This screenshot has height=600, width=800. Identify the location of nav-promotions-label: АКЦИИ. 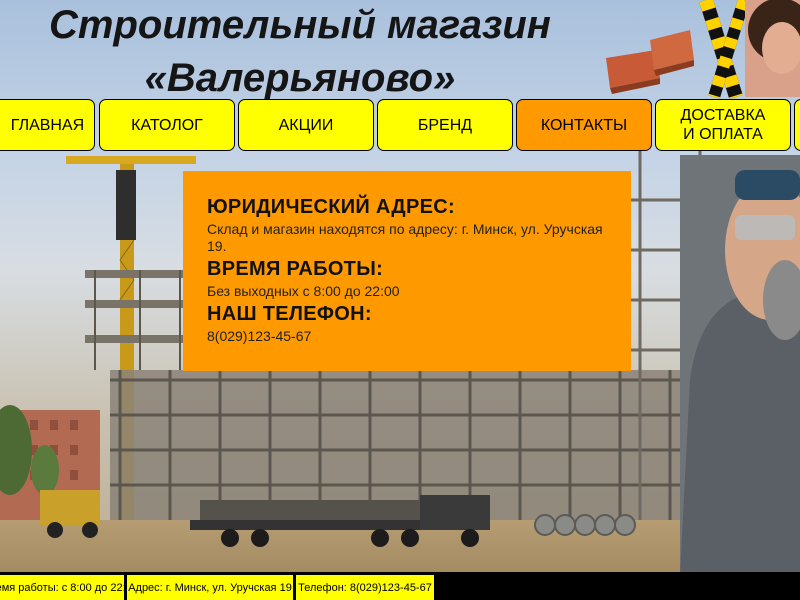
(306, 125).